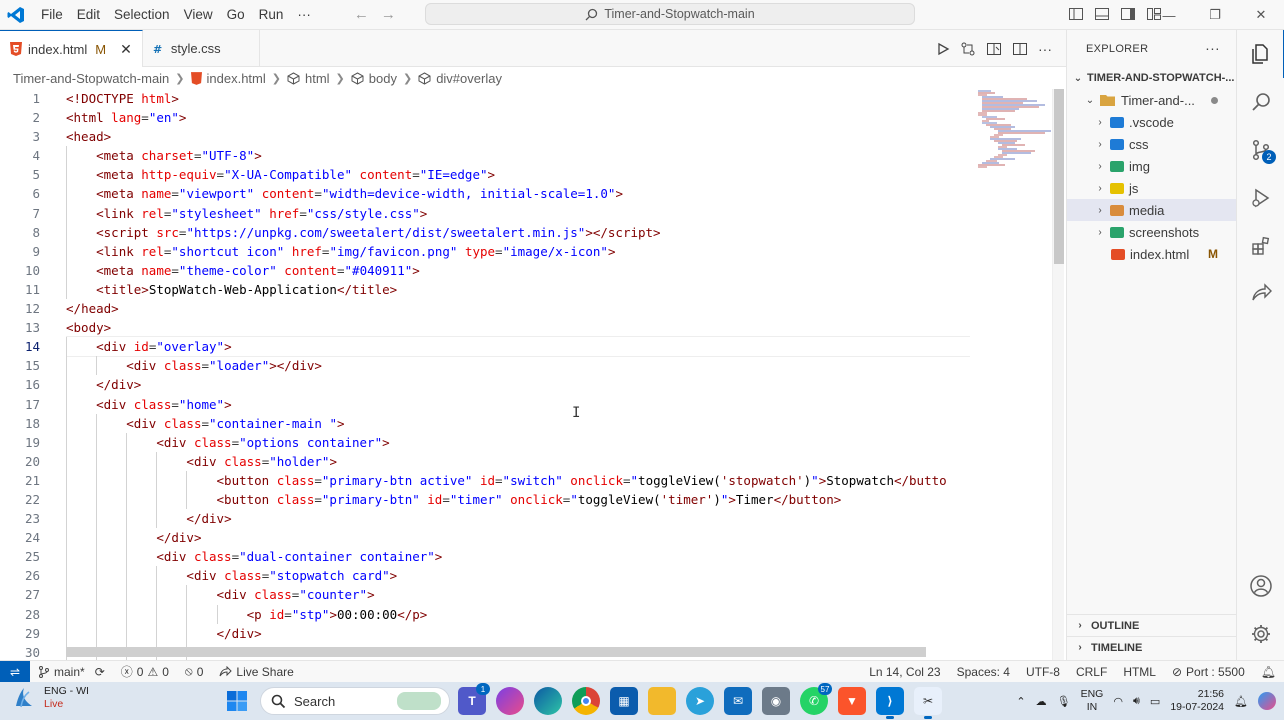  Describe the element at coordinates (943, 49) in the screenshot. I see `run-icon` at that location.